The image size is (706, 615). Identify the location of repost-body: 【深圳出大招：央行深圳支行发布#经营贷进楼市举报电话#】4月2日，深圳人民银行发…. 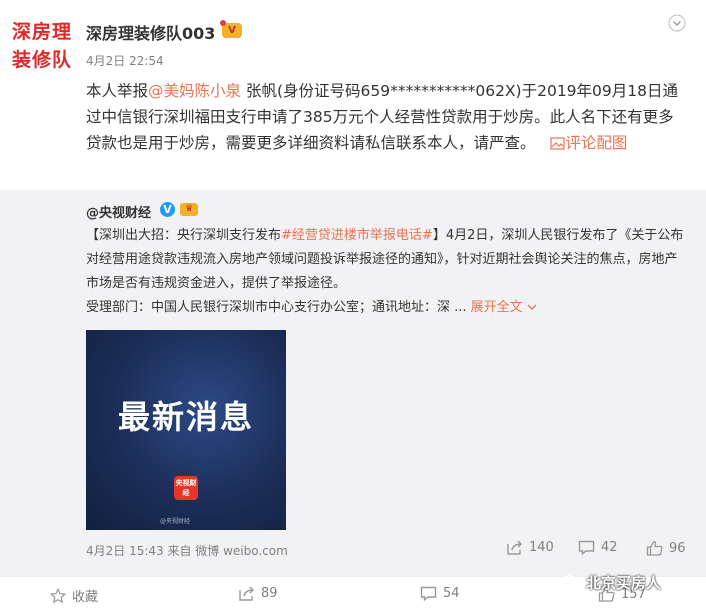
(386, 272).